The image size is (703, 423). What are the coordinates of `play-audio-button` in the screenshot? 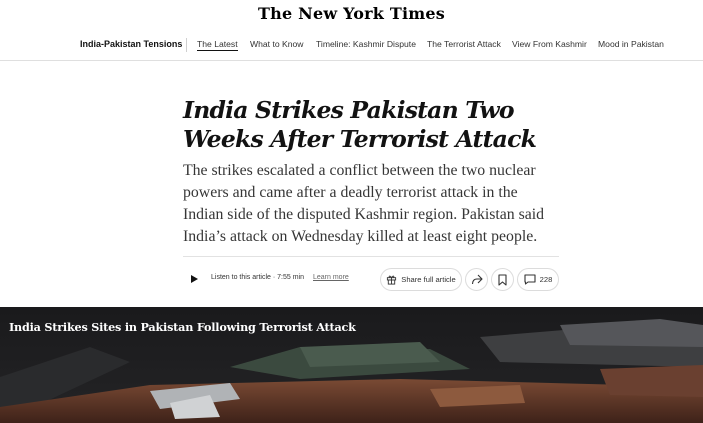 It's located at (194, 279).